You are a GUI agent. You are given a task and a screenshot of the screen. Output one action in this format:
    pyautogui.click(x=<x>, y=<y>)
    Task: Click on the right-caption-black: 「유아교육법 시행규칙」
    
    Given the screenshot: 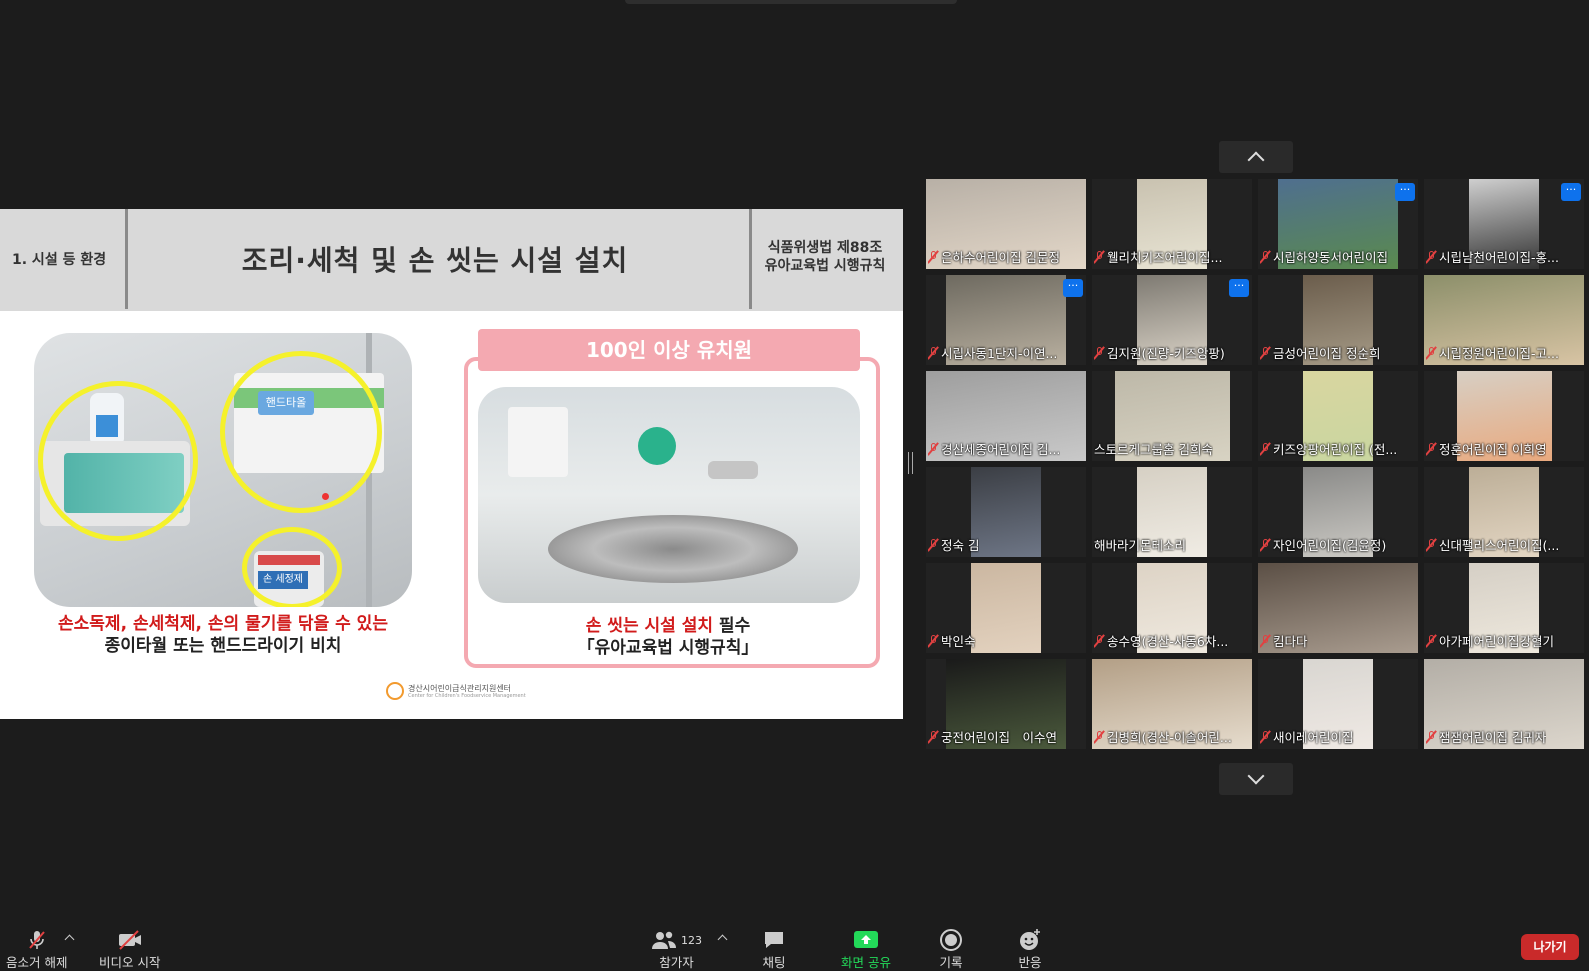 What is the action you would take?
    pyautogui.click(x=668, y=648)
    